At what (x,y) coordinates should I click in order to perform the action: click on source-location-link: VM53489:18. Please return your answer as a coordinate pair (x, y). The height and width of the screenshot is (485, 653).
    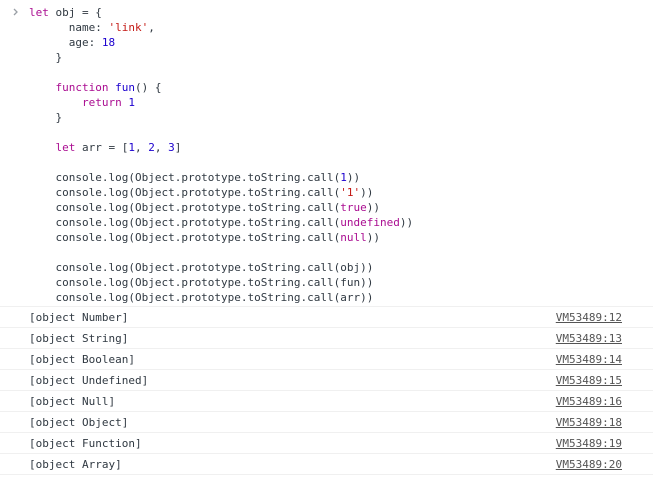
    Looking at the image, I should click on (589, 422).